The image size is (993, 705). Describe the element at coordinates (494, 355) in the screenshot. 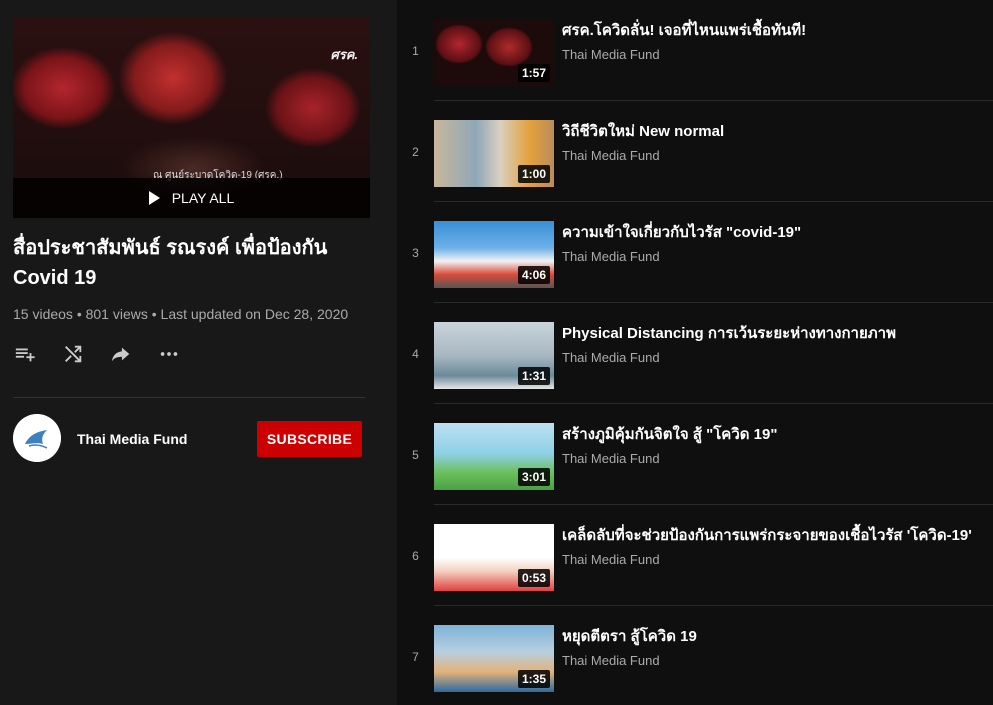

I see `video-thumbnail: 1:31` at that location.